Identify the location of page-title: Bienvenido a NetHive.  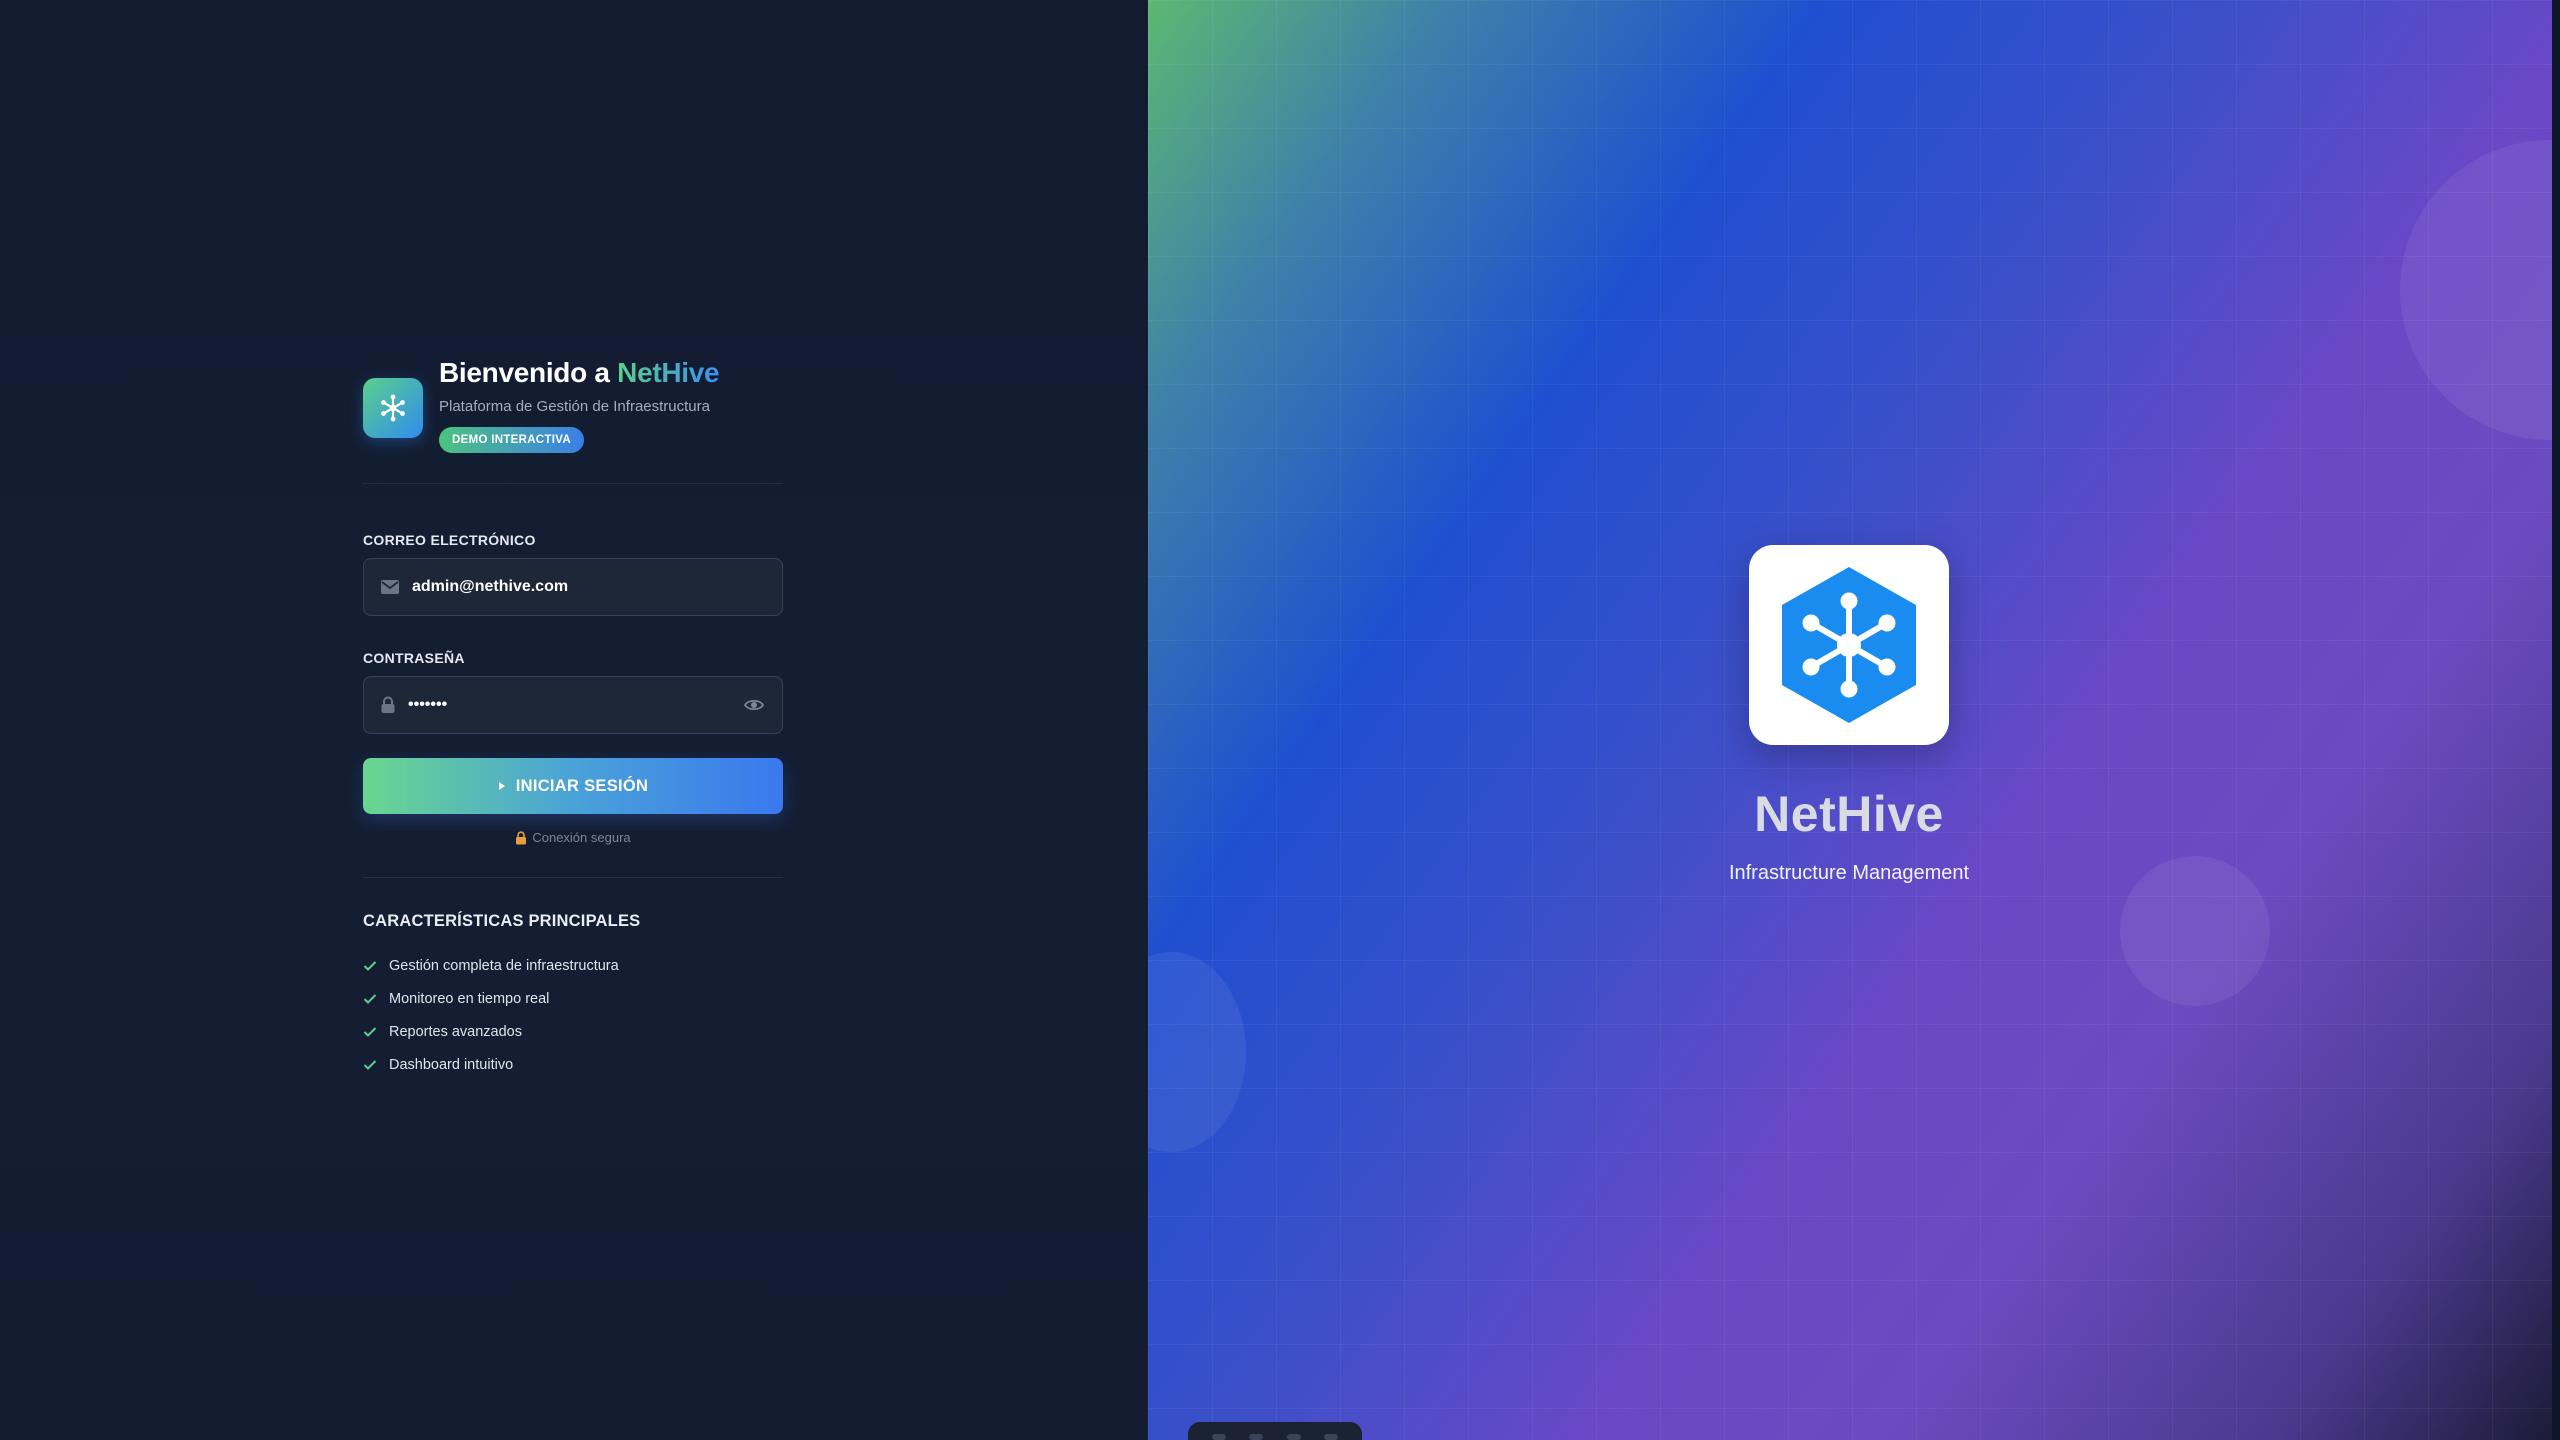
(579, 373).